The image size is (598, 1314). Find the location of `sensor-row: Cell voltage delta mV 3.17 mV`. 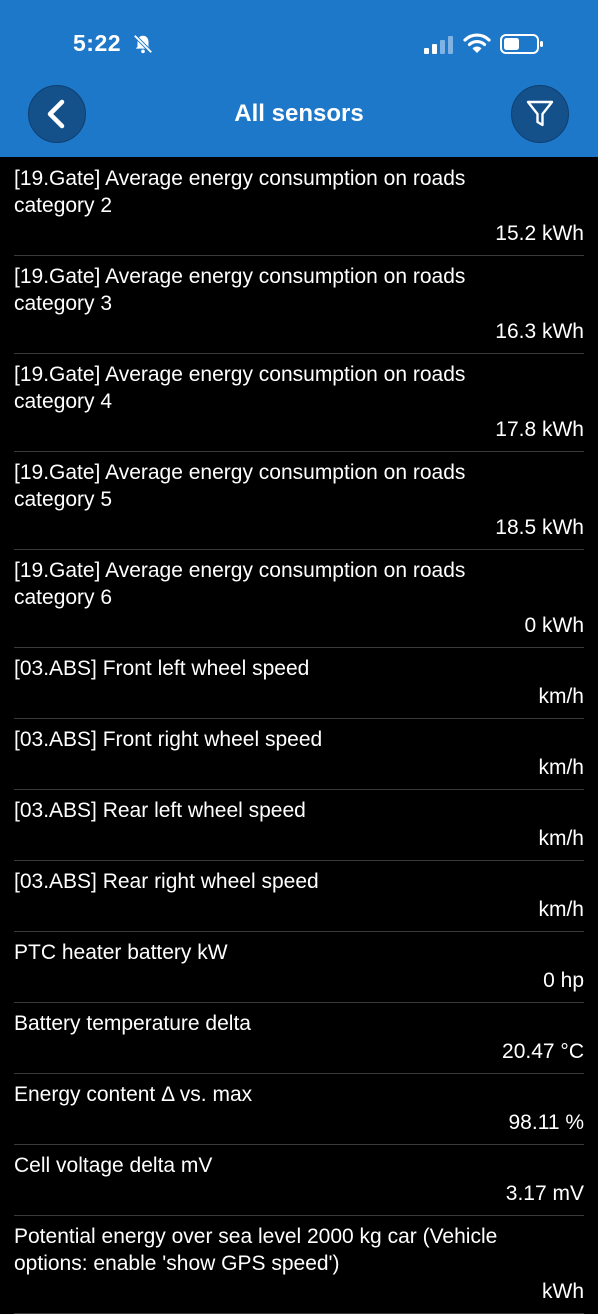

sensor-row: Cell voltage delta mV 3.17 mV is located at coordinates (299, 1180).